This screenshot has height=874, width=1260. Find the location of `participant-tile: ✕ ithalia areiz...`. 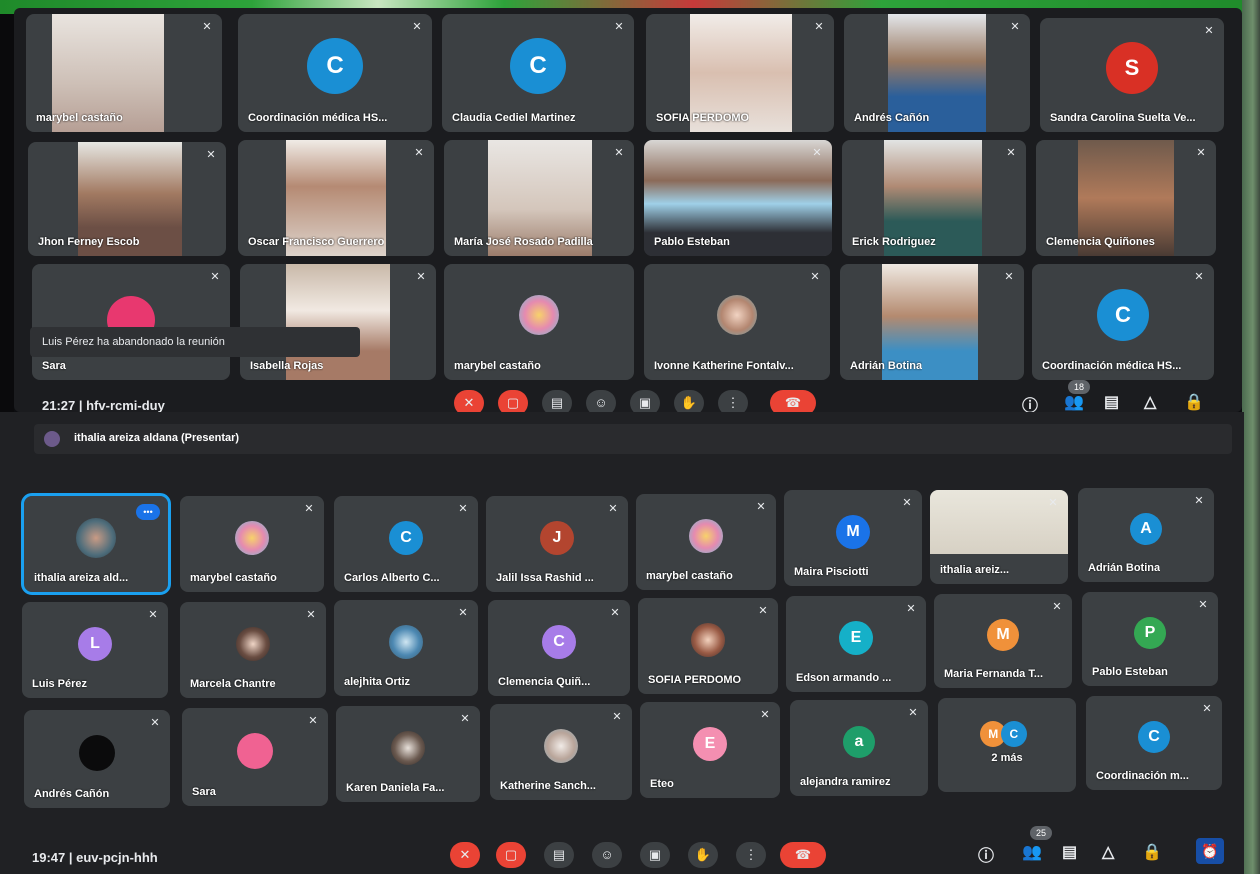

participant-tile: ✕ ithalia areiz... is located at coordinates (999, 537).